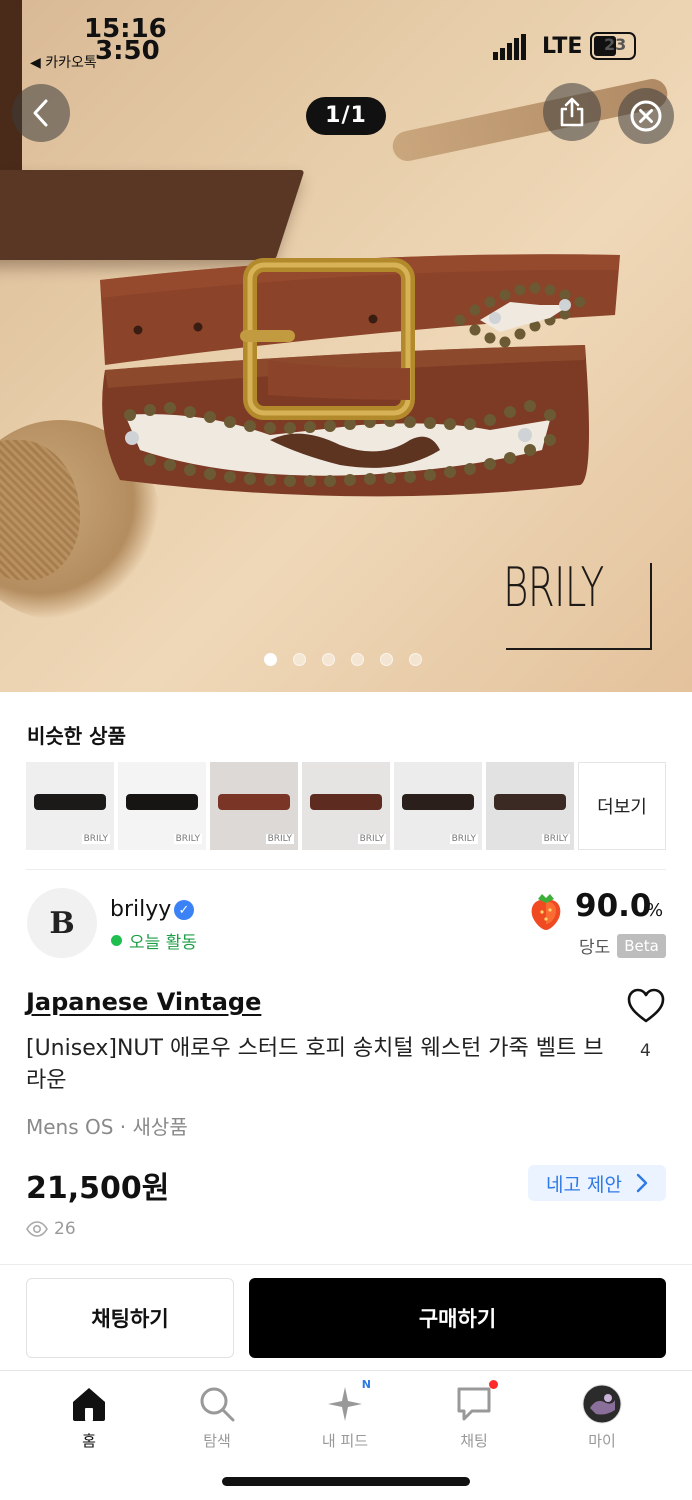  Describe the element at coordinates (645, 1051) in the screenshot. I see `like-count: 4` at that location.